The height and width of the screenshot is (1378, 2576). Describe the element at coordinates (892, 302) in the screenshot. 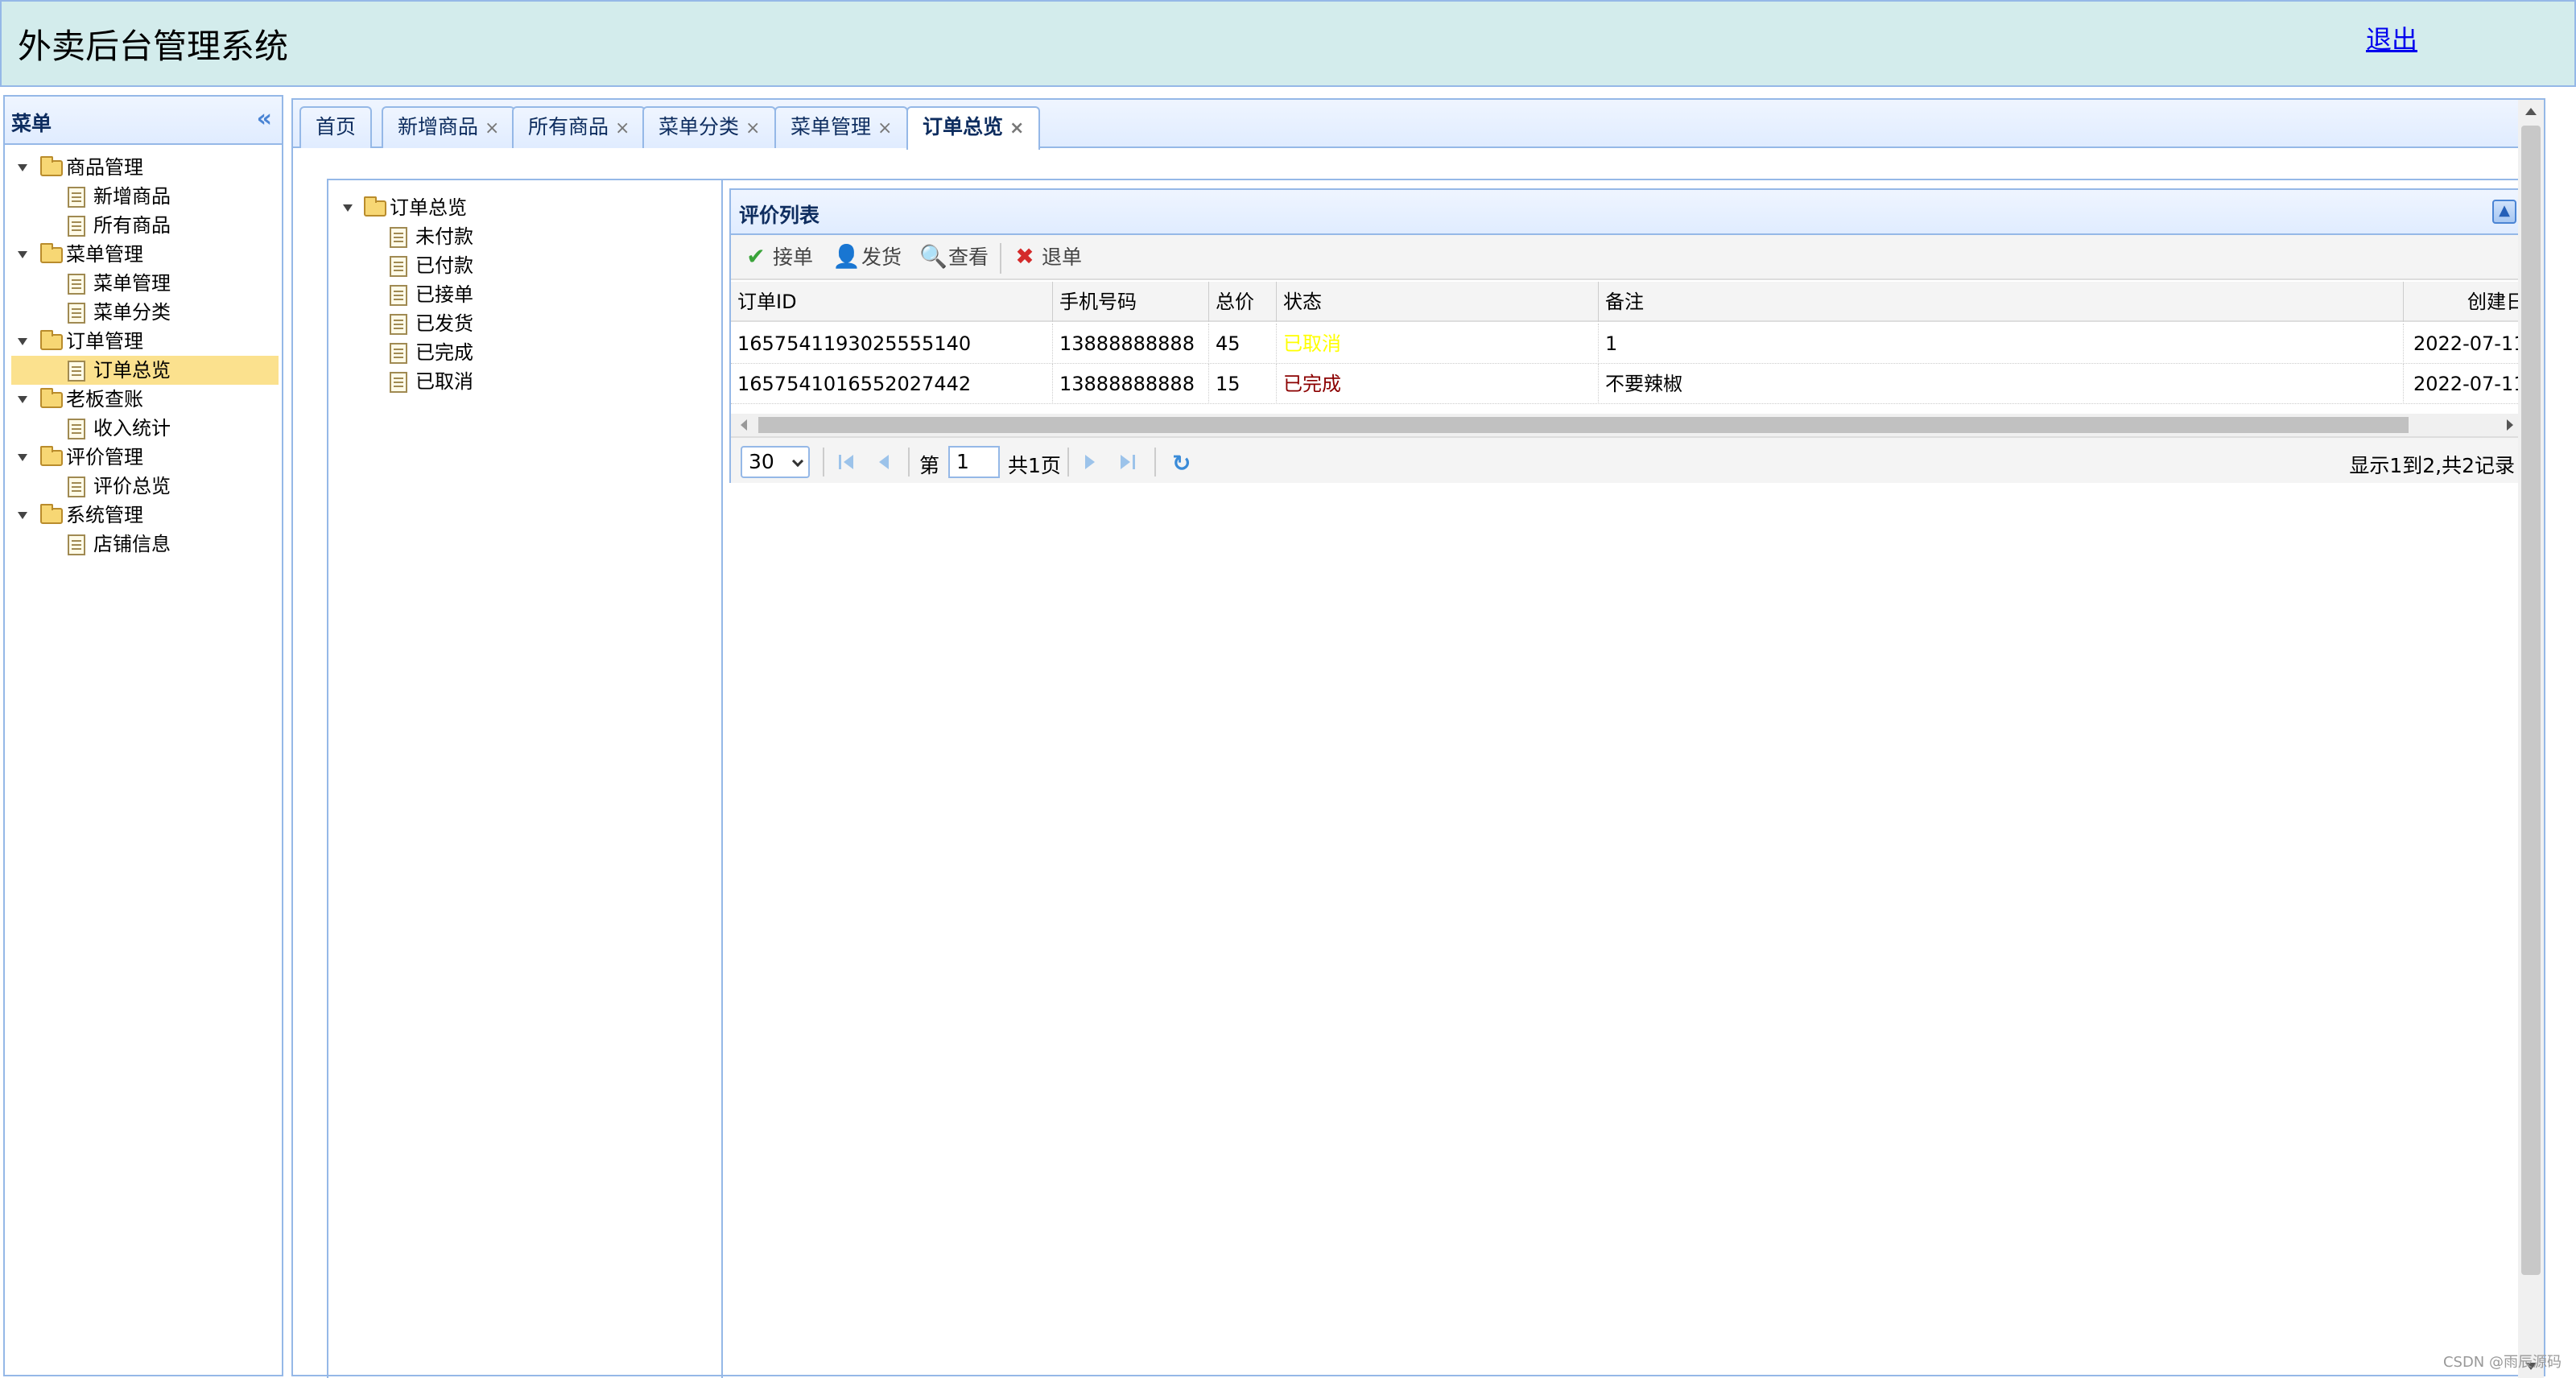

I see `column-header: 订单ID` at that location.